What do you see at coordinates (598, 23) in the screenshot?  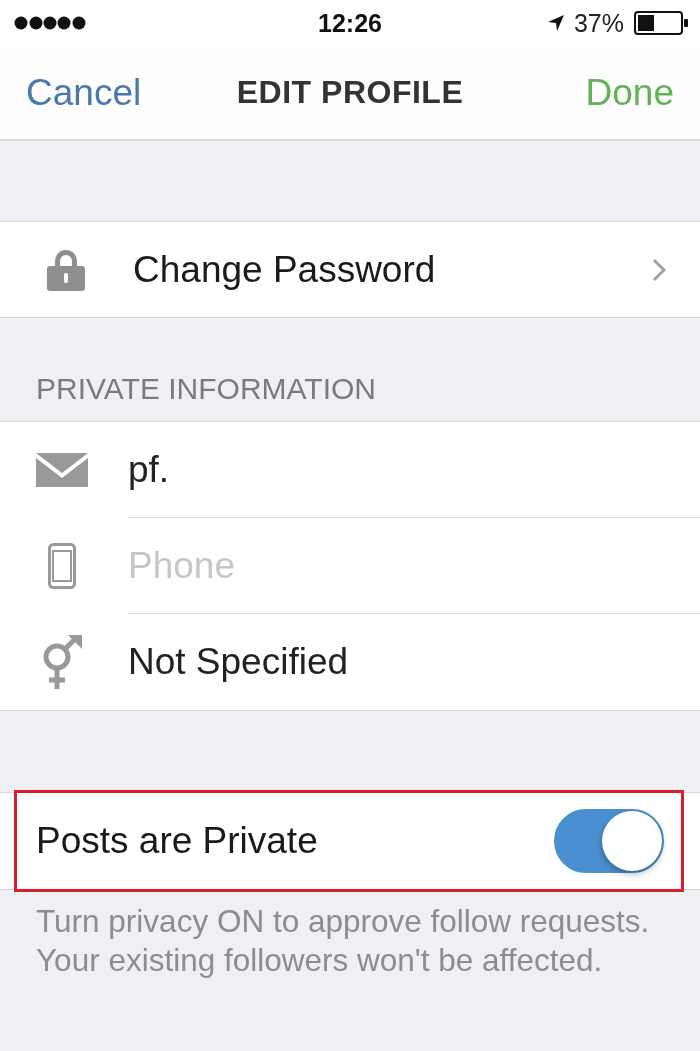 I see `battery-percent: 37%` at bounding box center [598, 23].